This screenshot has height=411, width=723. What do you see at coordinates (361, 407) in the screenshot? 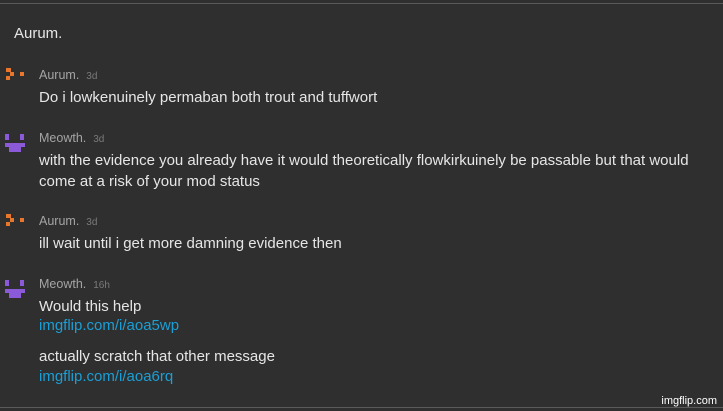
I see `bottom-divider` at bounding box center [361, 407].